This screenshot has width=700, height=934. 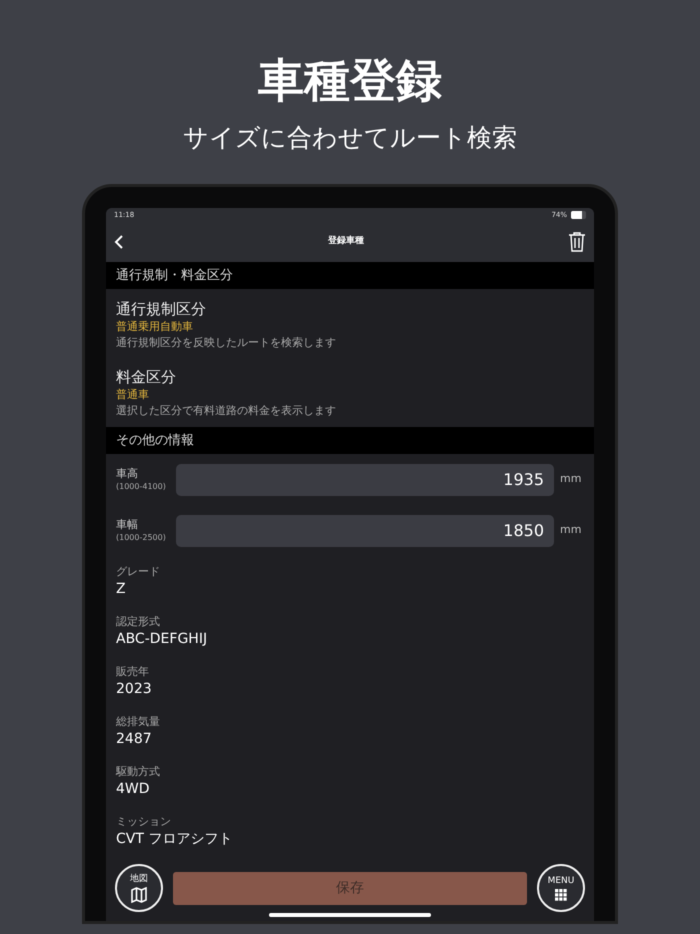 What do you see at coordinates (175, 839) in the screenshot?
I see `info-value: CVT フロアシフト` at bounding box center [175, 839].